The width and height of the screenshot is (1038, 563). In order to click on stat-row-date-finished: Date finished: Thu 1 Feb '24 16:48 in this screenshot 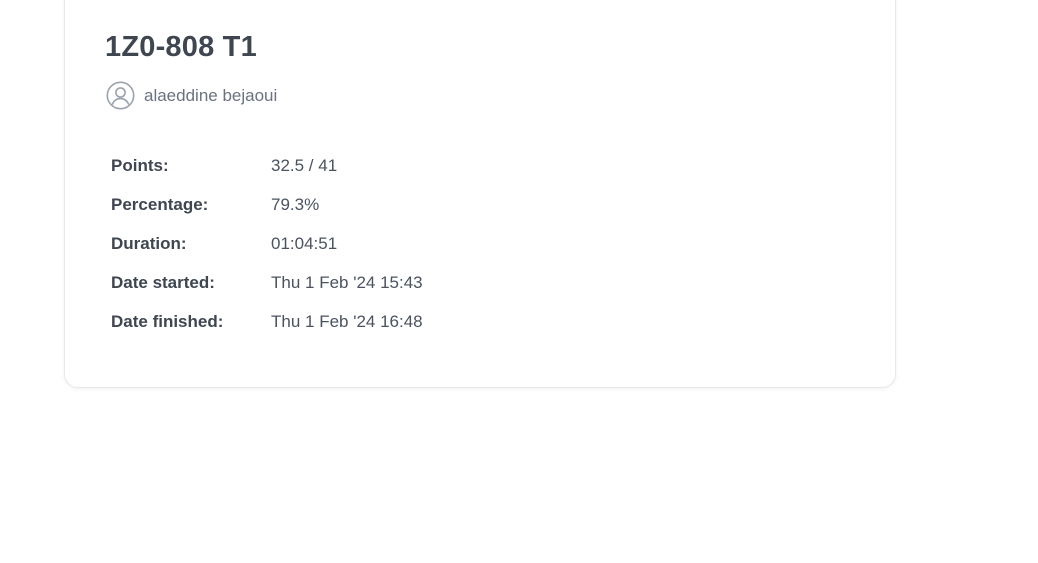, I will do `click(267, 321)`.